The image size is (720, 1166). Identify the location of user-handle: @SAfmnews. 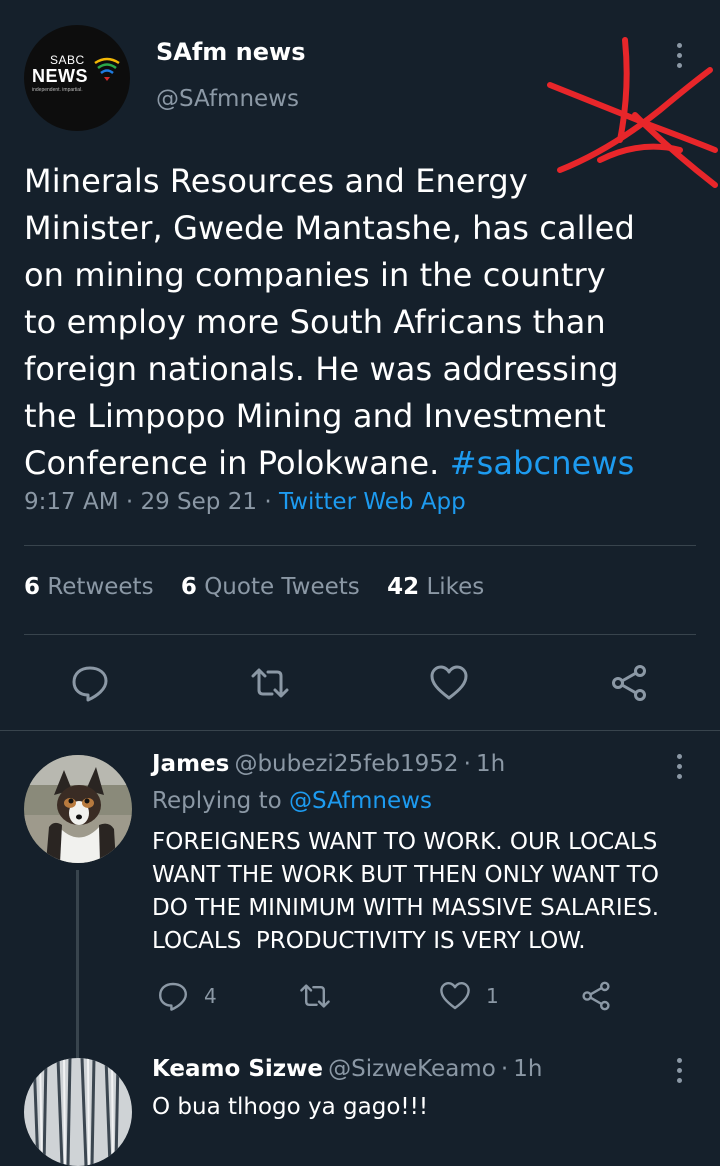
(227, 99).